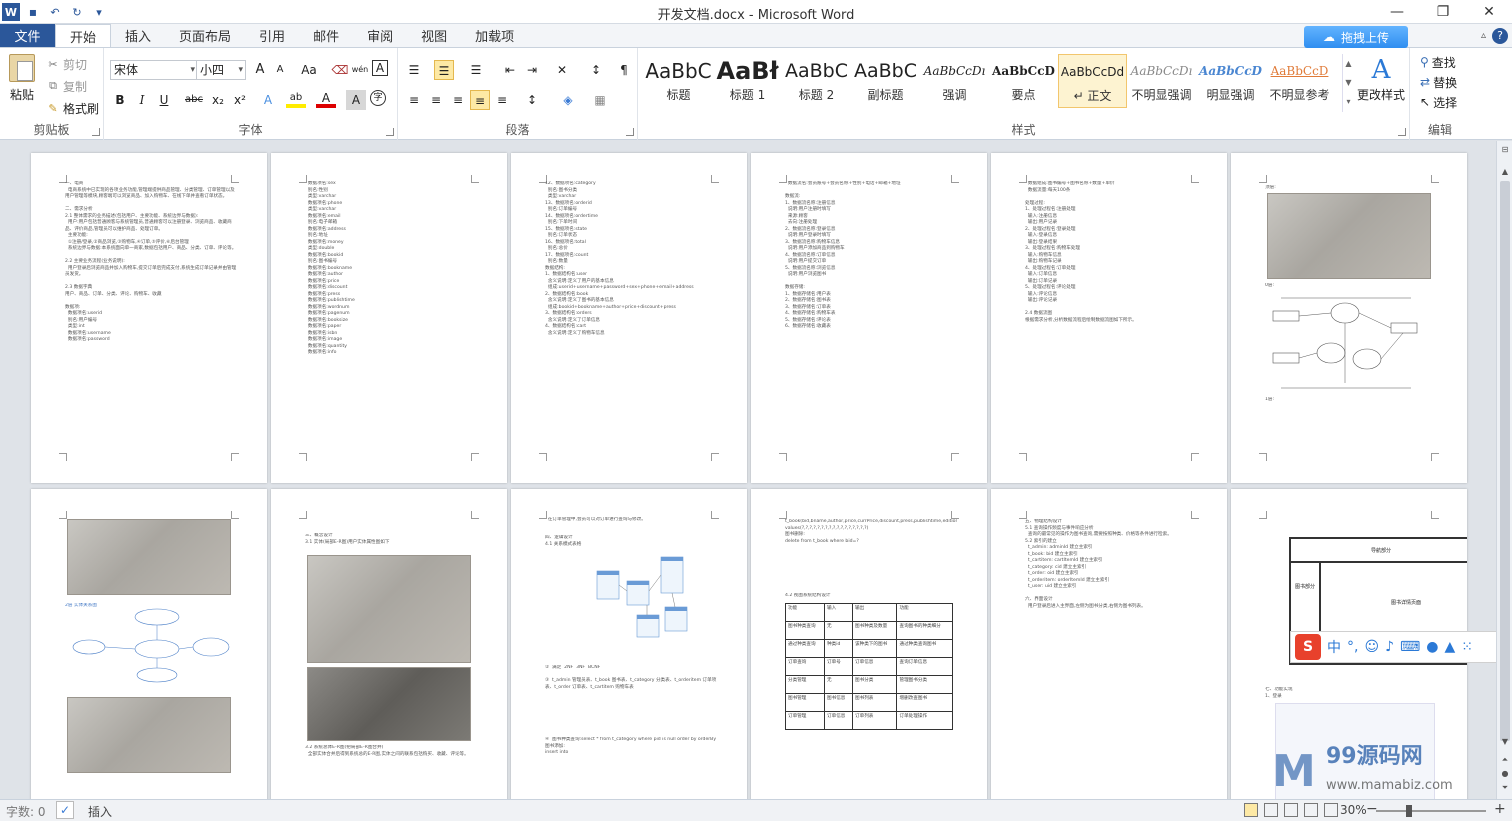 The width and height of the screenshot is (1512, 821). What do you see at coordinates (1449, 647) in the screenshot?
I see `ime-skin-icon: ▲` at bounding box center [1449, 647].